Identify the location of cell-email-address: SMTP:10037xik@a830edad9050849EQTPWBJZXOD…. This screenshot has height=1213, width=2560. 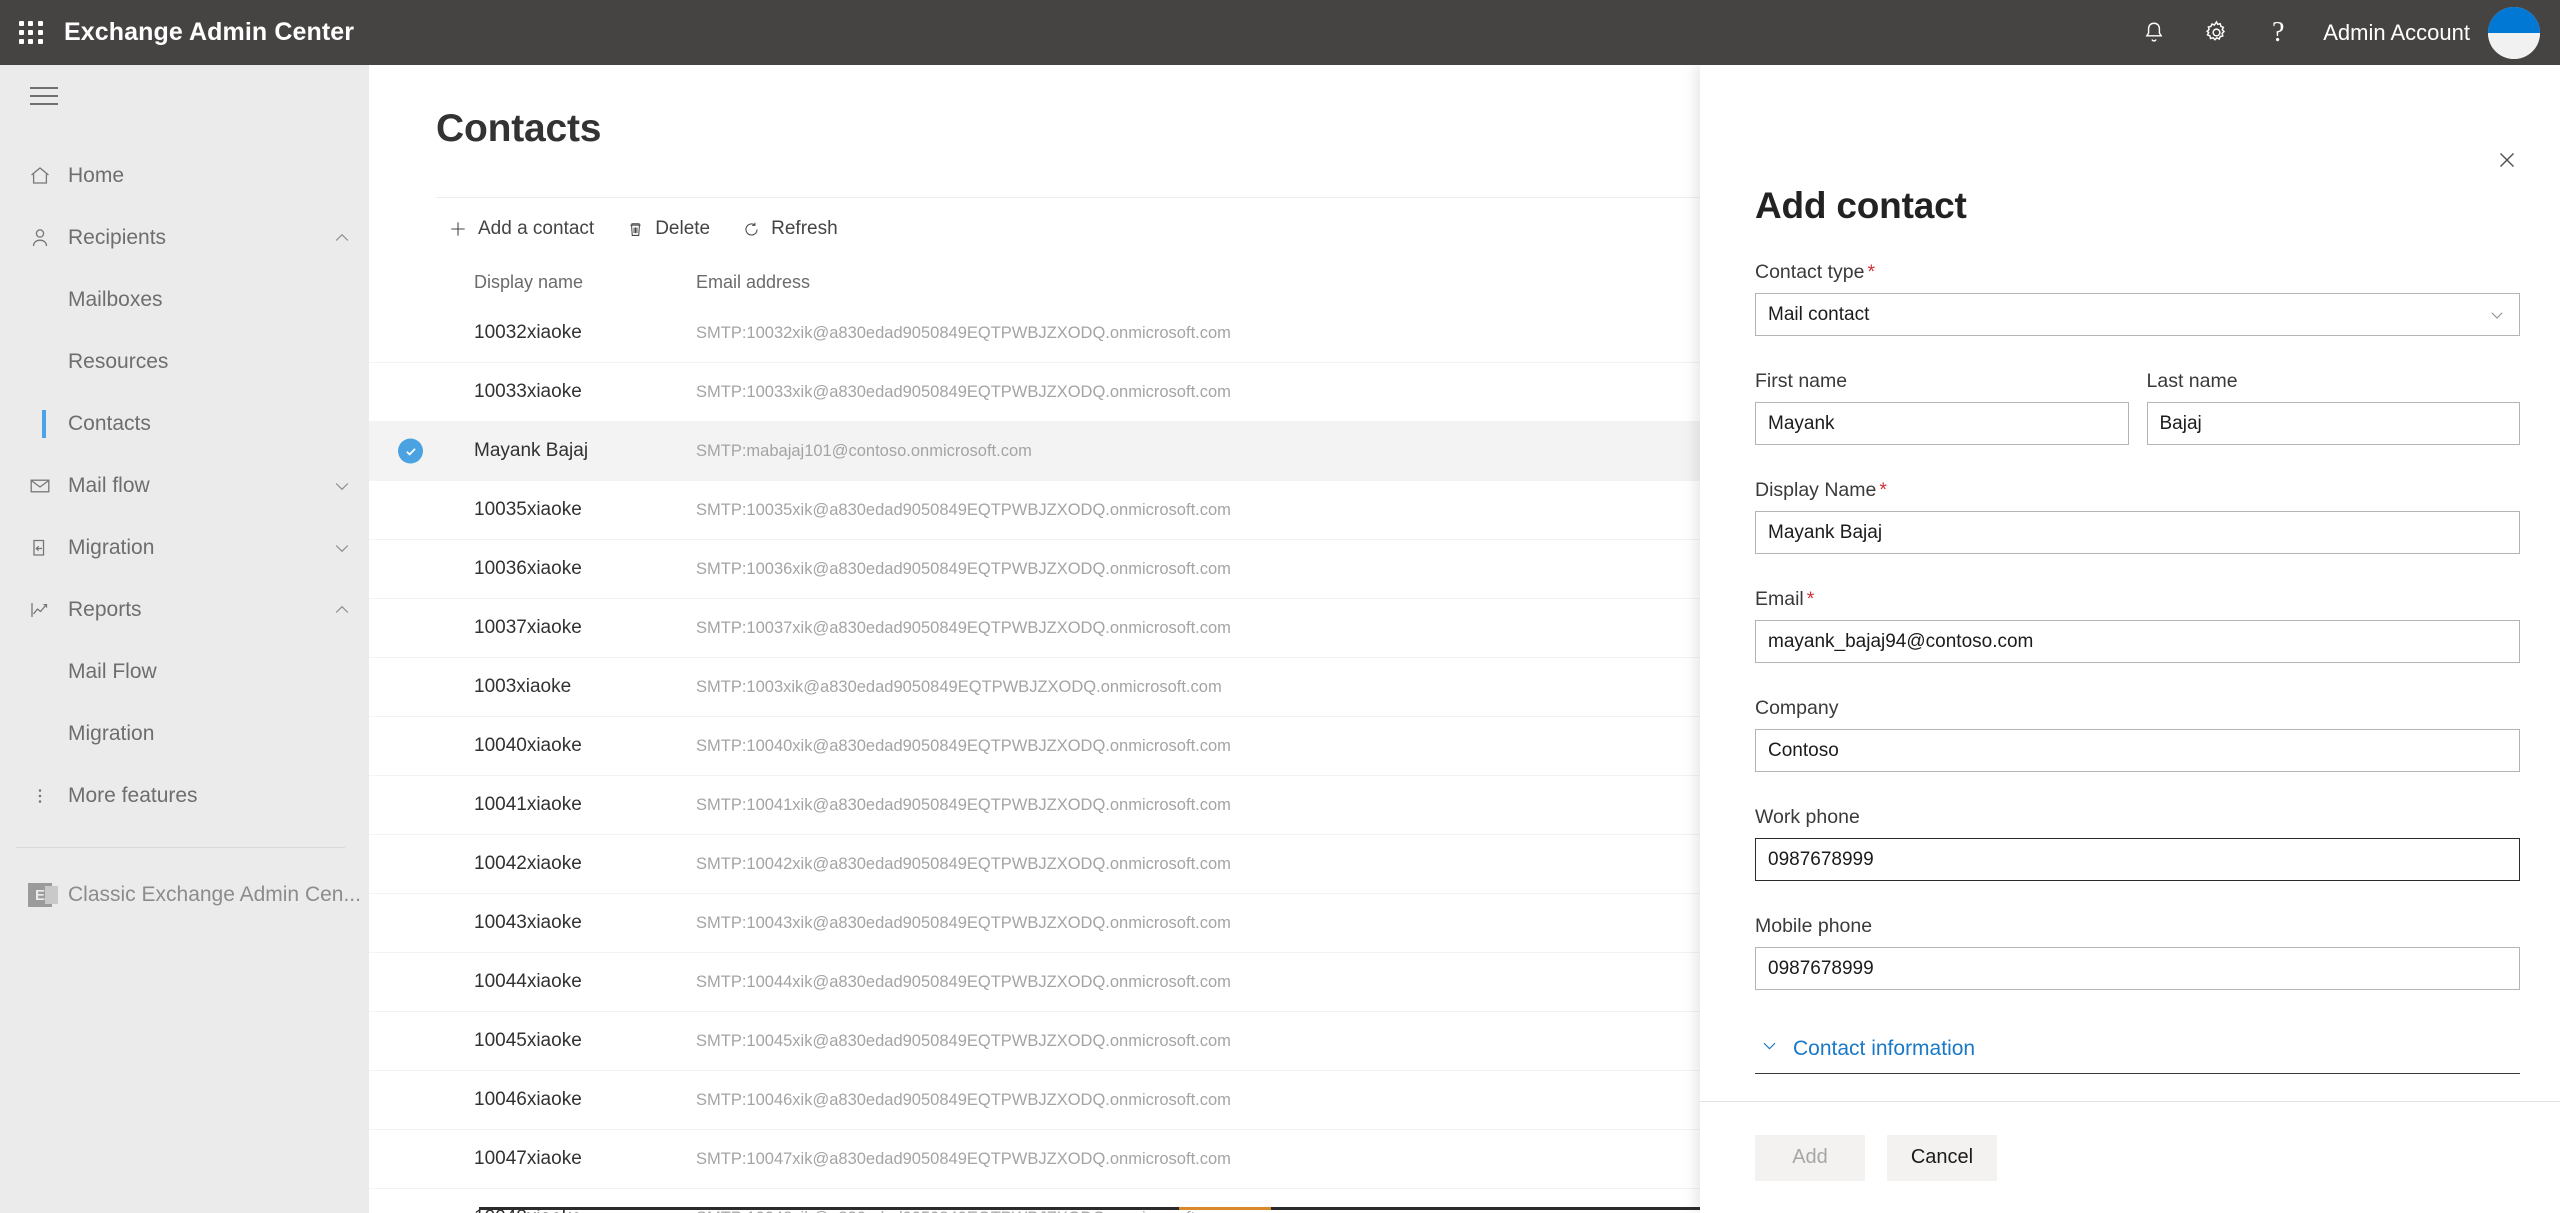
(963, 627).